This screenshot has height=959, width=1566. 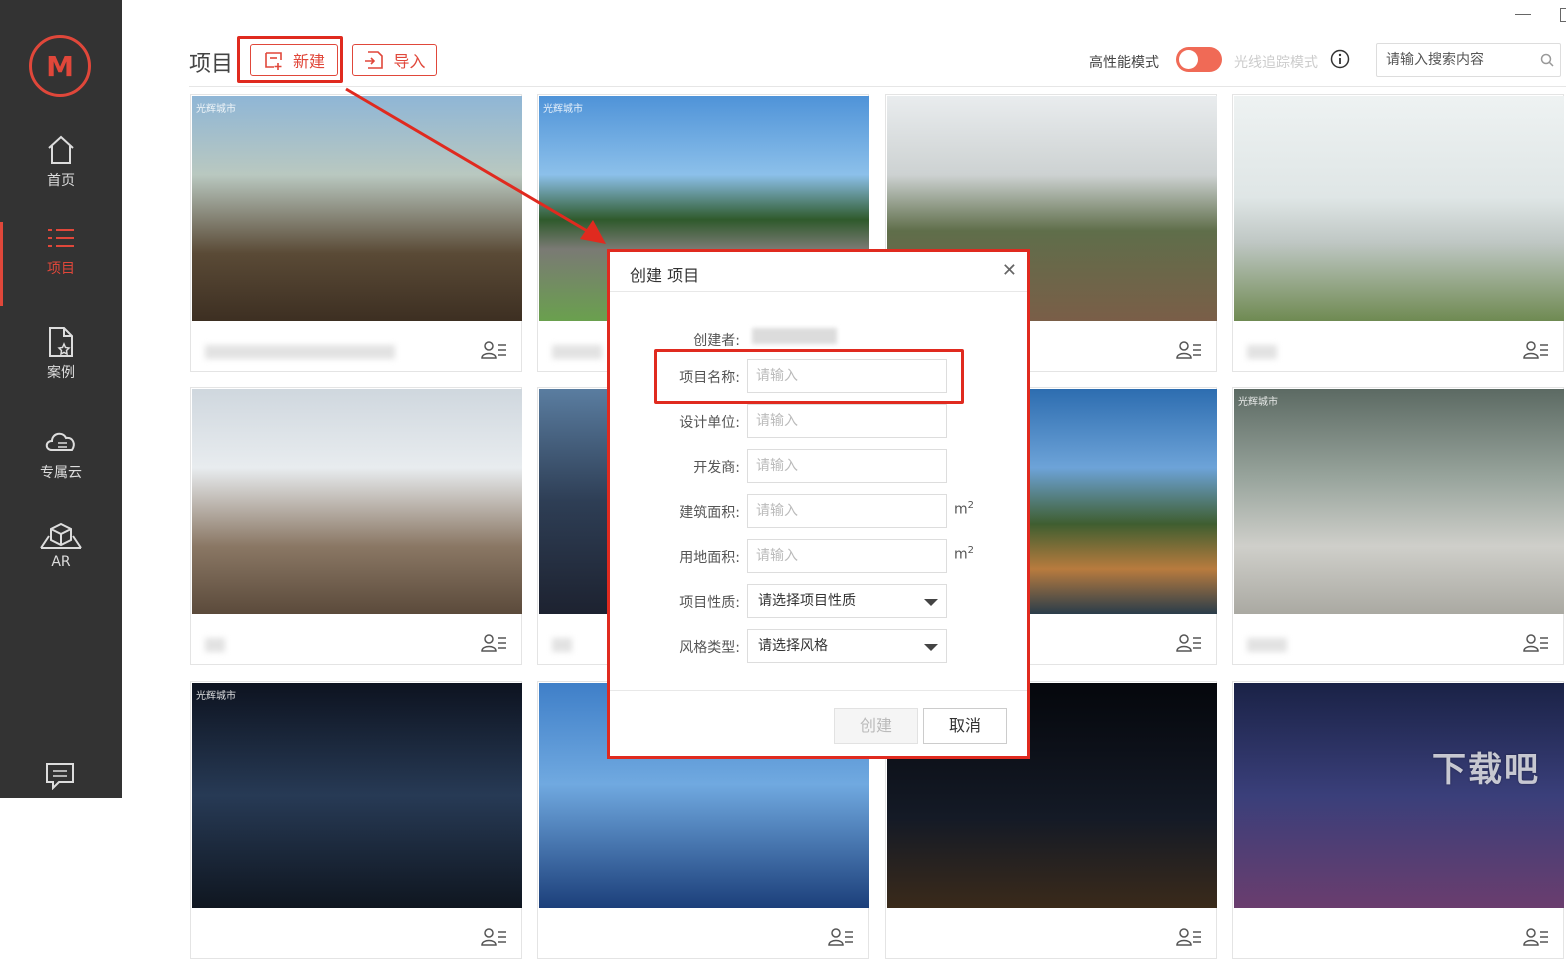 I want to click on sidebar-item-cases: 案例, so click(x=61, y=368).